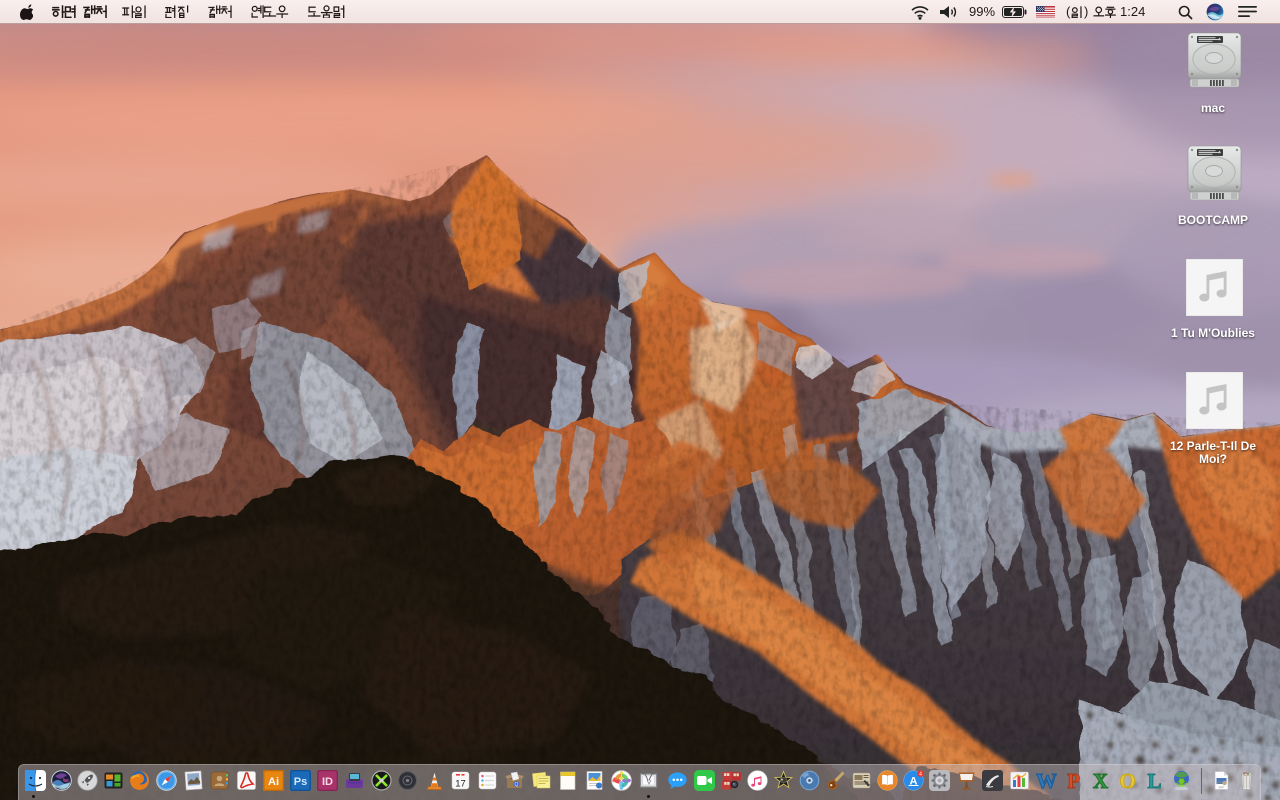  Describe the element at coordinates (920, 774) in the screenshot. I see `svg-text: 4` at that location.